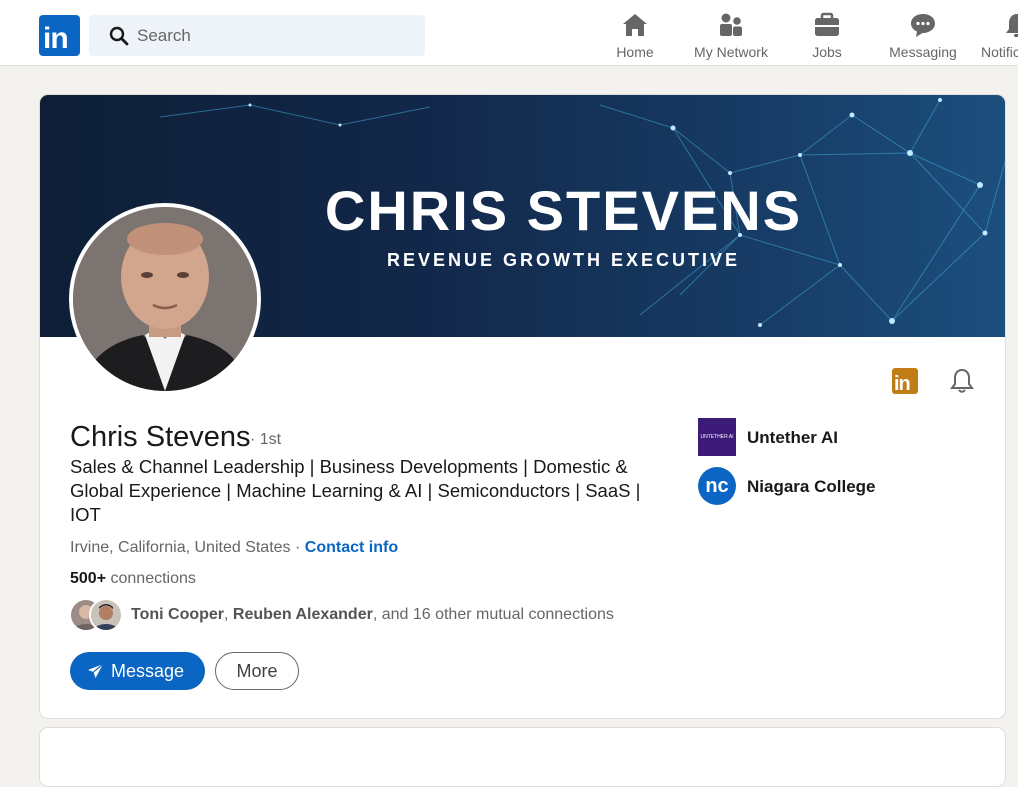 The height and width of the screenshot is (787, 1018). What do you see at coordinates (827, 52) in the screenshot?
I see `nav-jobs-label: Jobs` at bounding box center [827, 52].